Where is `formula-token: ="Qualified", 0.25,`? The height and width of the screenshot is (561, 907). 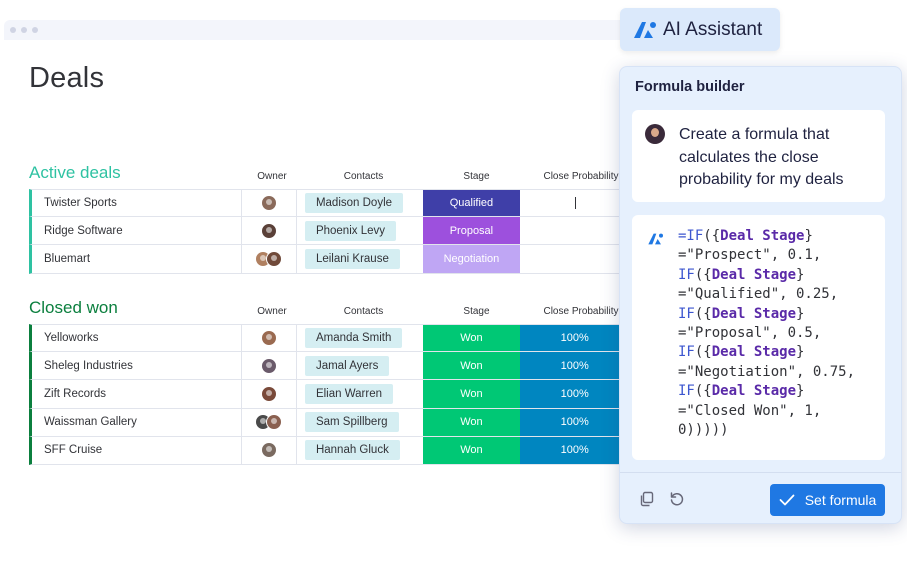
formula-token: ="Qualified", 0.25, is located at coordinates (758, 294).